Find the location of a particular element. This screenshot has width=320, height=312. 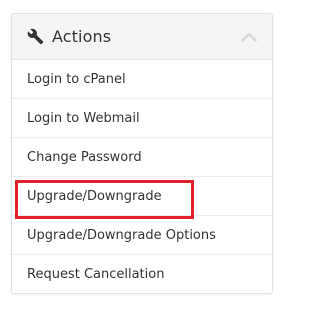

action-login-webmail: Login to Webmail is located at coordinates (142, 118).